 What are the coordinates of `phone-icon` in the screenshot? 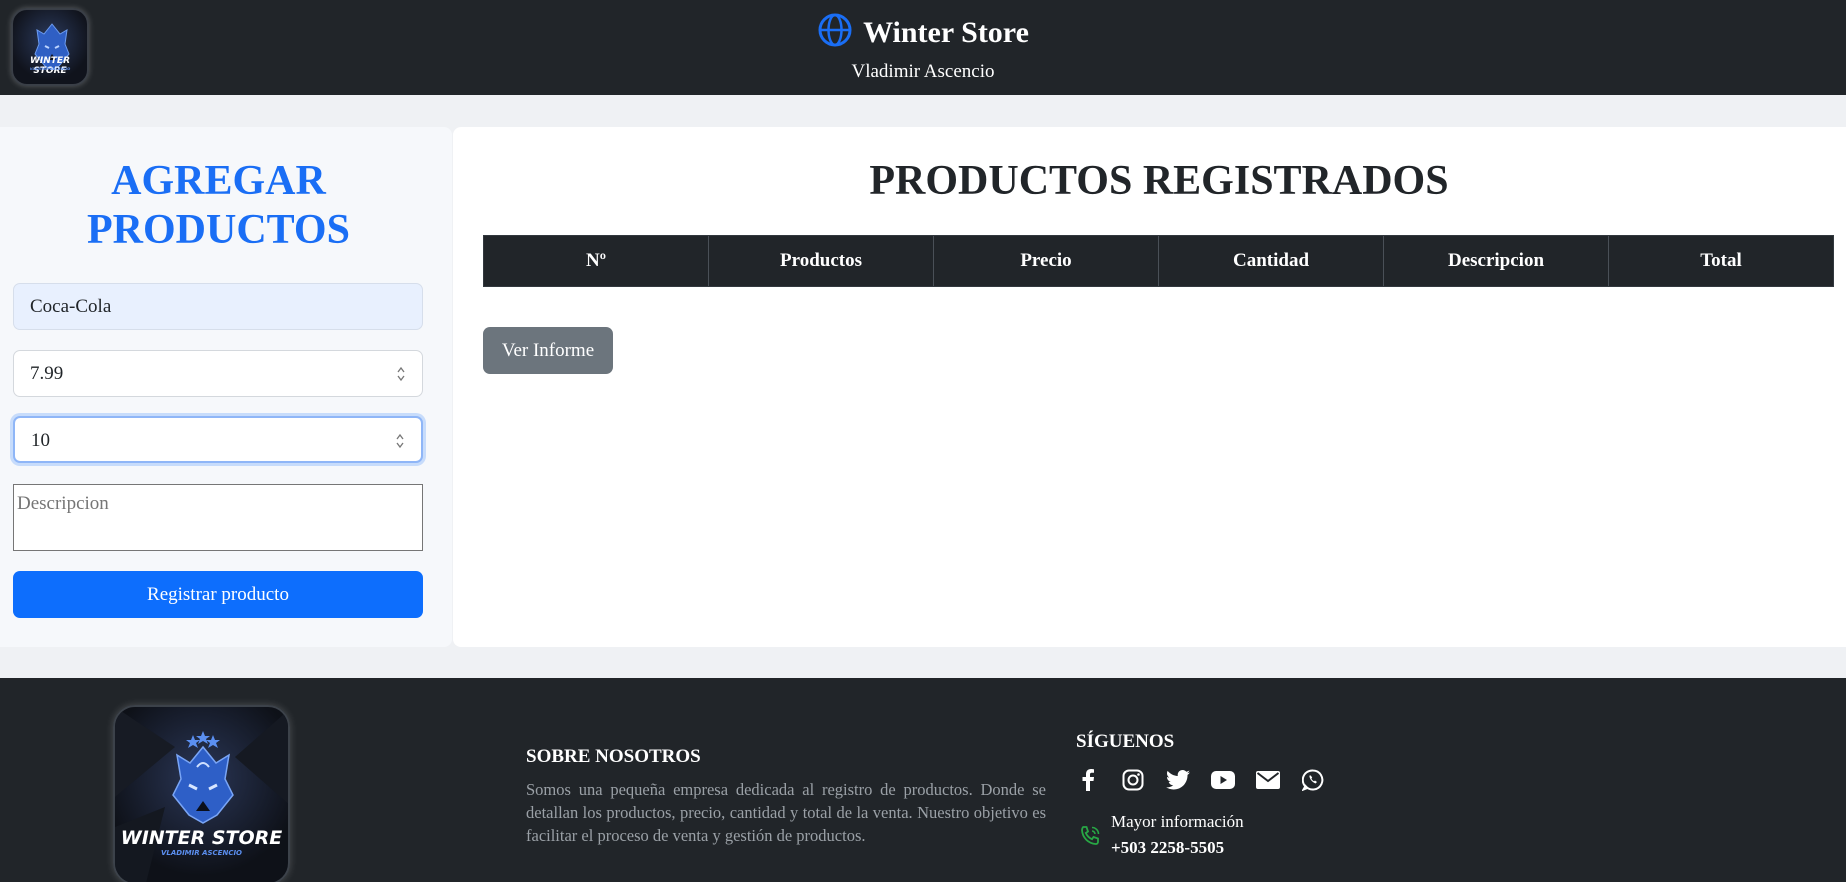 It's located at (1090, 835).